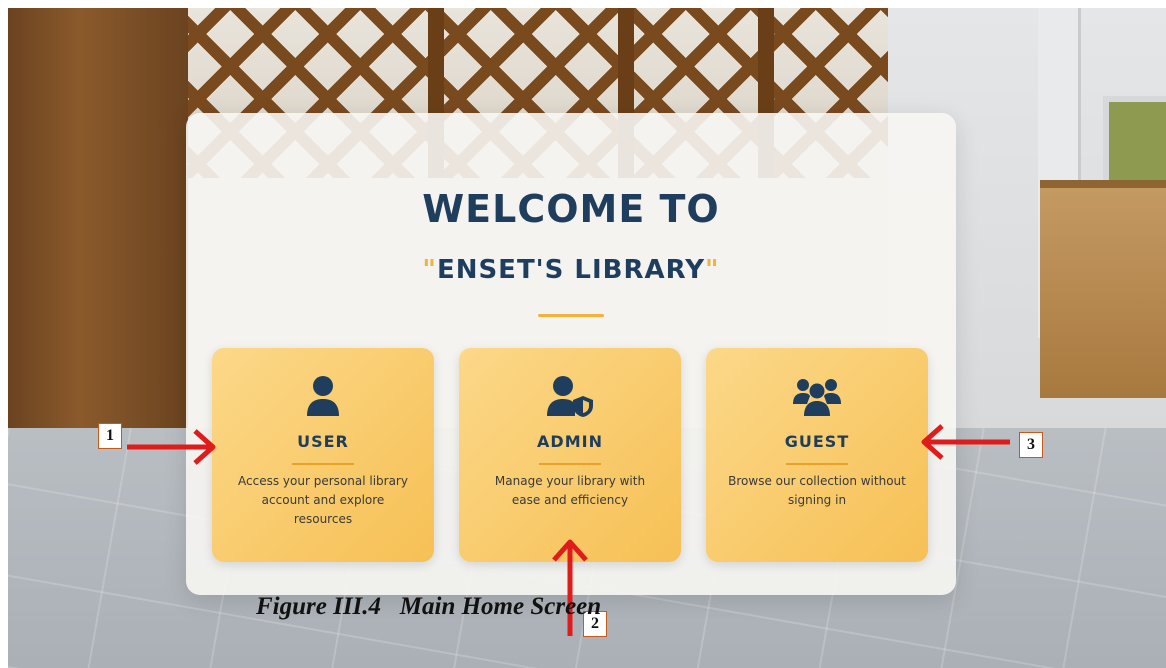 Image resolution: width=1166 pixels, height=668 pixels. I want to click on library-name-heading: "ENSET'S LIBRARY", so click(571, 270).